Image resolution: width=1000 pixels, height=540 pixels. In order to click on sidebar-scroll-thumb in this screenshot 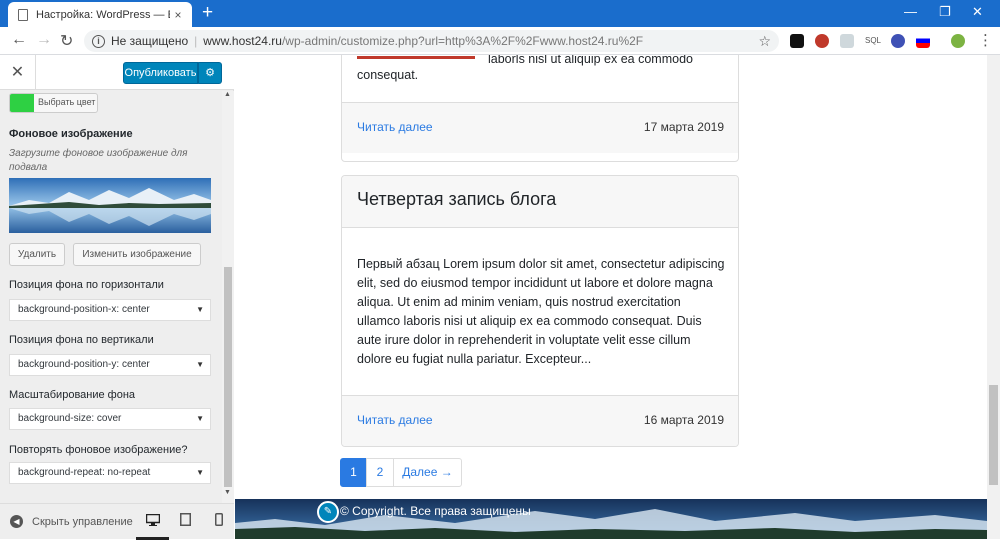, I will do `click(228, 377)`.